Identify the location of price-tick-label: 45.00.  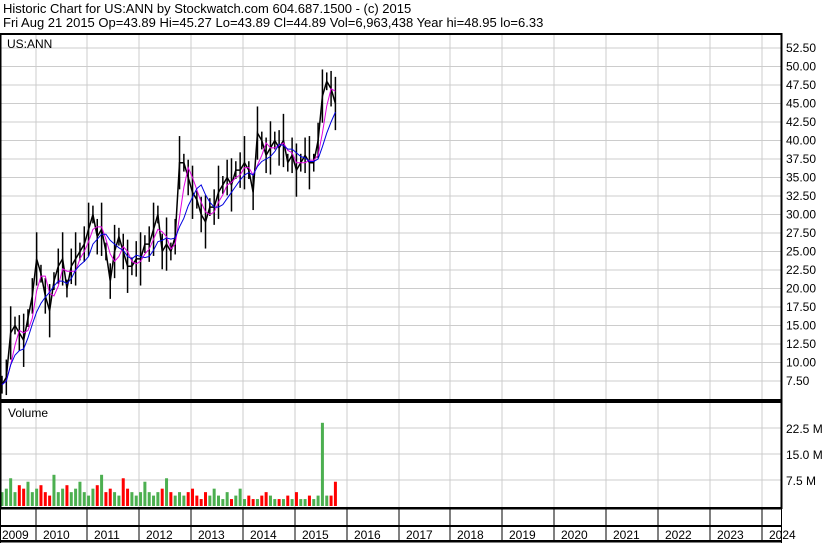
(801, 104).